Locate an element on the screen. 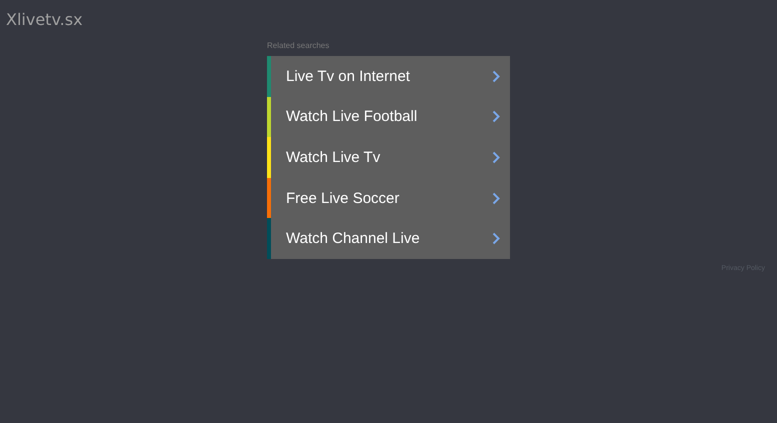 The width and height of the screenshot is (777, 423). search-link: Watch Live Tv is located at coordinates (388, 157).